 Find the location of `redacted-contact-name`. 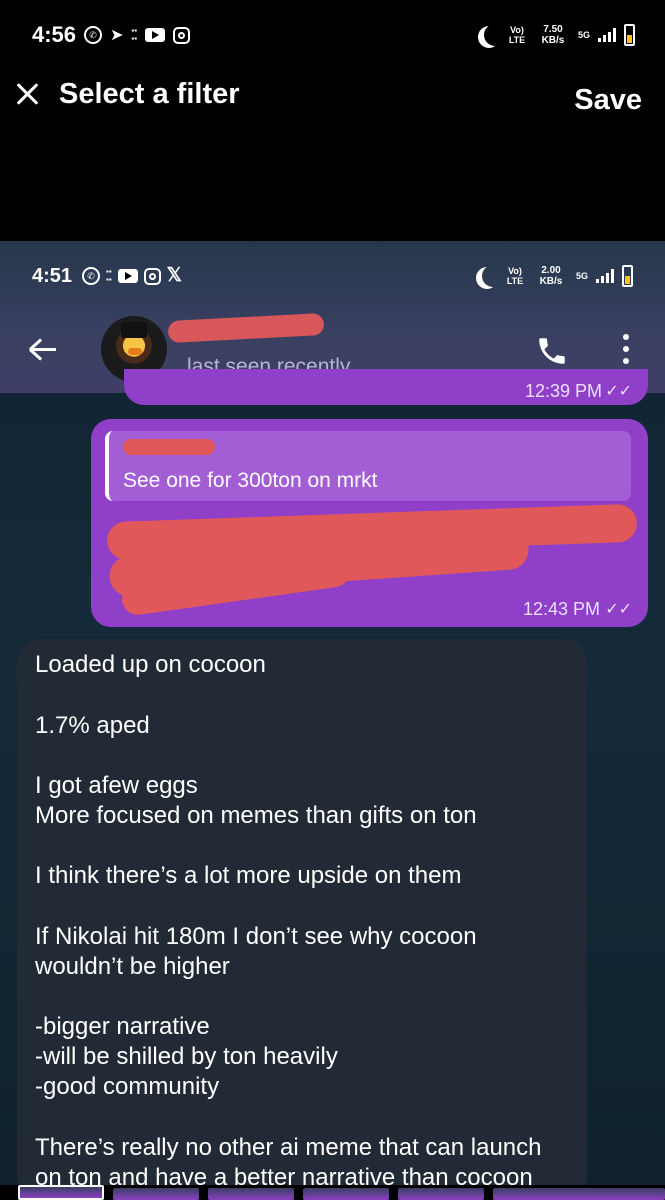

redacted-contact-name is located at coordinates (246, 328).